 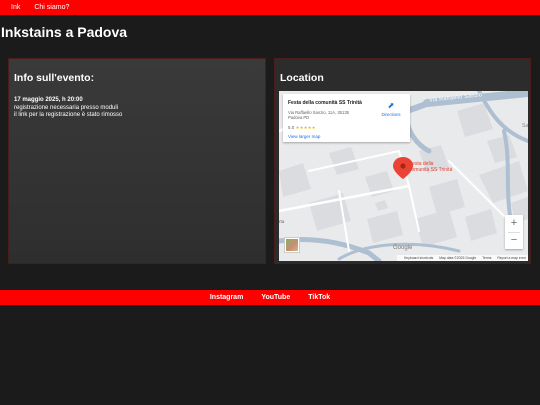 I want to click on place-rating-value: 5.0, so click(x=291, y=127).